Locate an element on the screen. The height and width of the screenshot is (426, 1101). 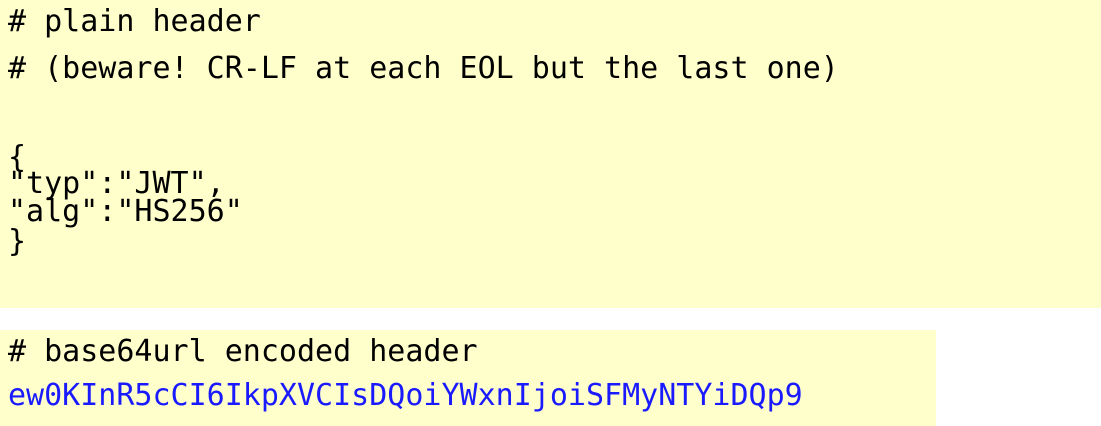
plain-header-comment: # plain header is located at coordinates (134, 21).